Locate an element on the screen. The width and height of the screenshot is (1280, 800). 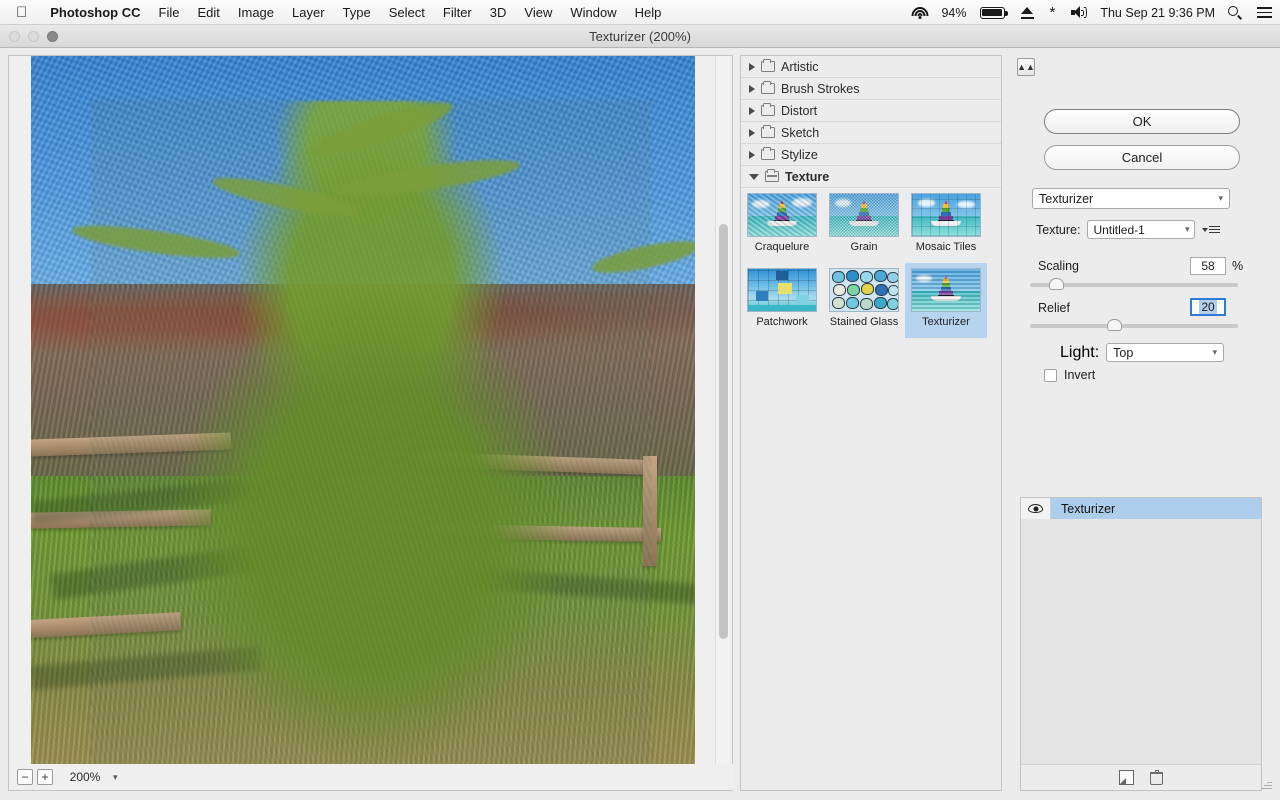
filter-category-label: Texture is located at coordinates (807, 176).